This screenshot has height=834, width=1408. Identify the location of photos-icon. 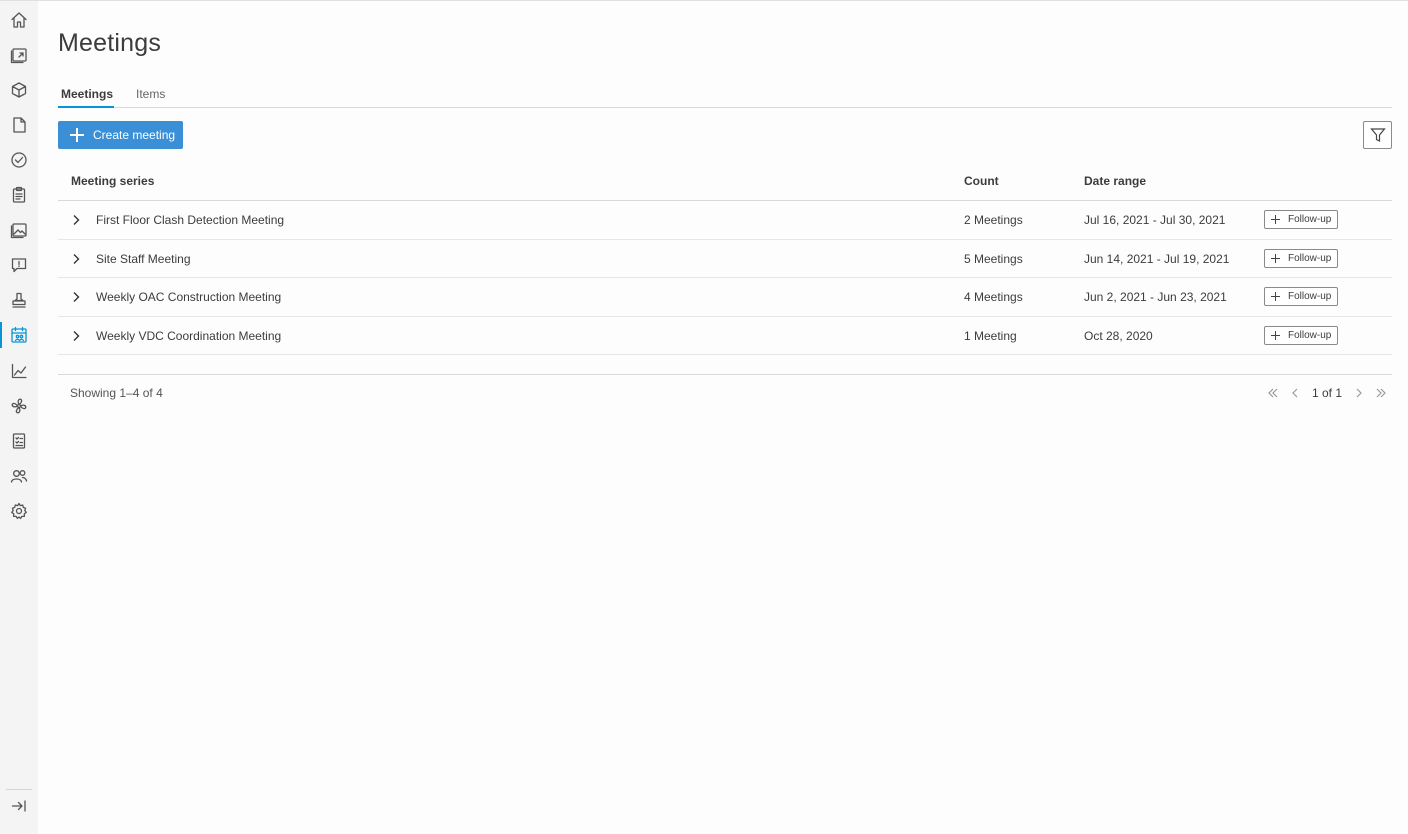
(19, 230).